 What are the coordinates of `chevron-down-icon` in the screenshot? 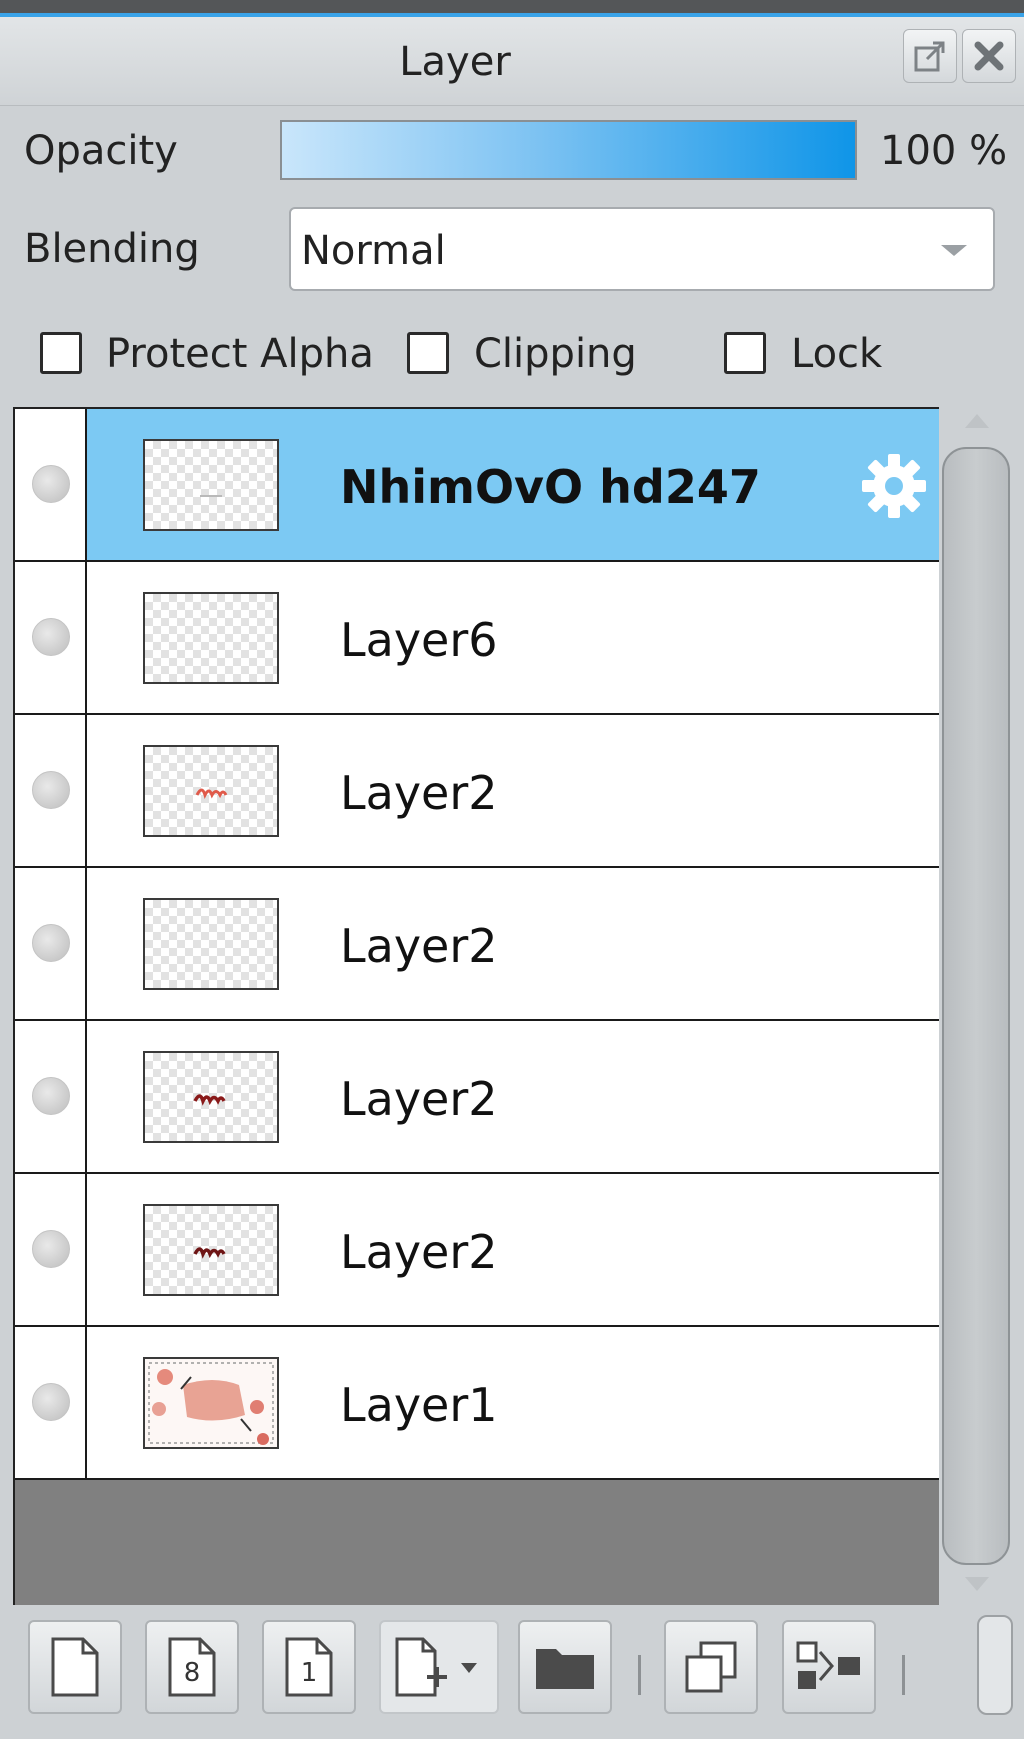 It's located at (954, 250).